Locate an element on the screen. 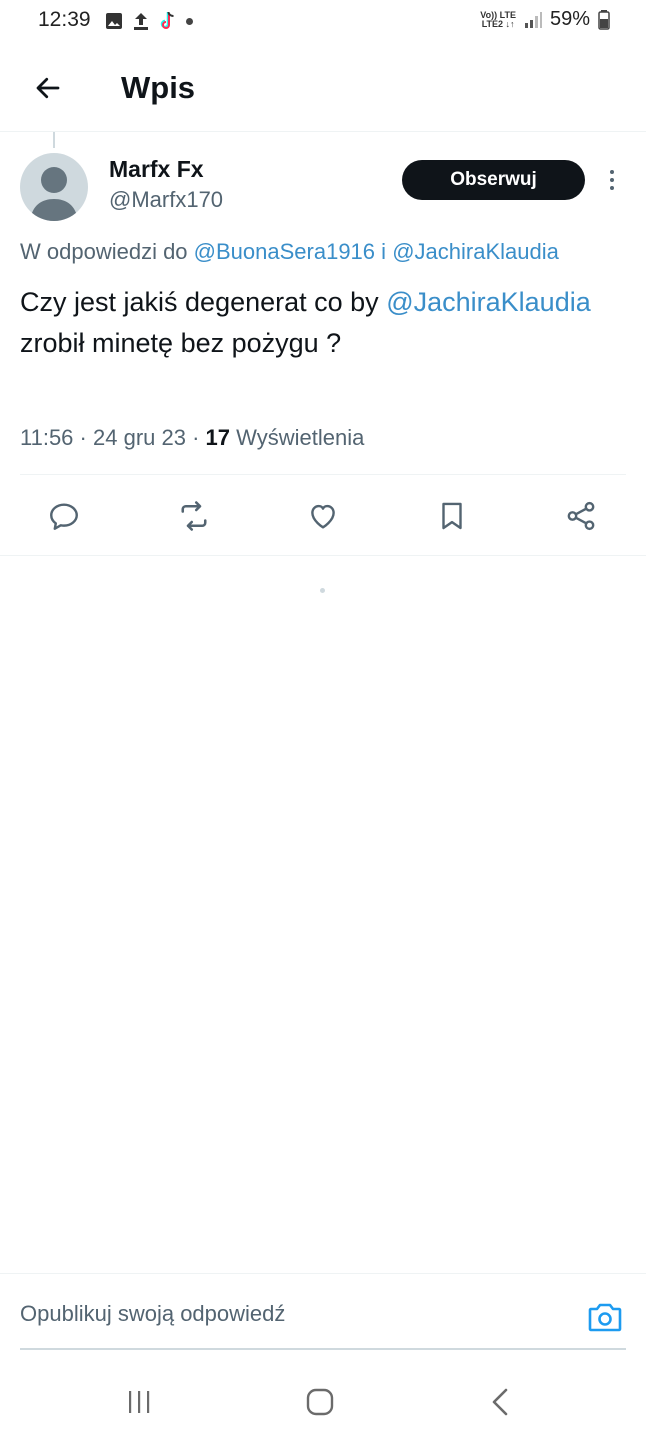  status-right: Vo)) LTE LTE2 ↓↑ 59% is located at coordinates (545, 19).